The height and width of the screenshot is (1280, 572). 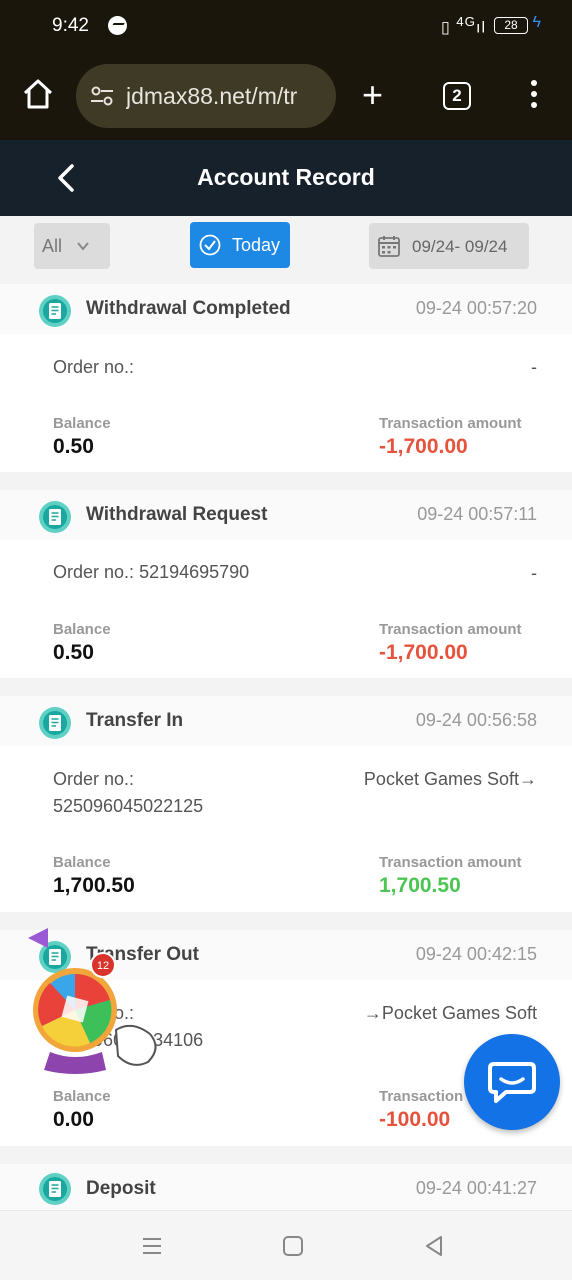 What do you see at coordinates (536, 22) in the screenshot?
I see `charging-icon: ϟ` at bounding box center [536, 22].